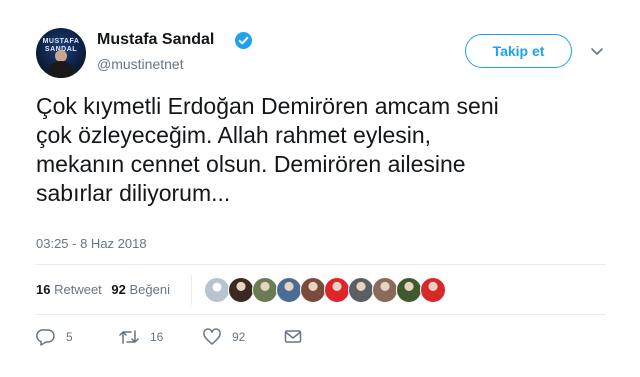  What do you see at coordinates (243, 40) in the screenshot?
I see `verified-badge-icon` at bounding box center [243, 40].